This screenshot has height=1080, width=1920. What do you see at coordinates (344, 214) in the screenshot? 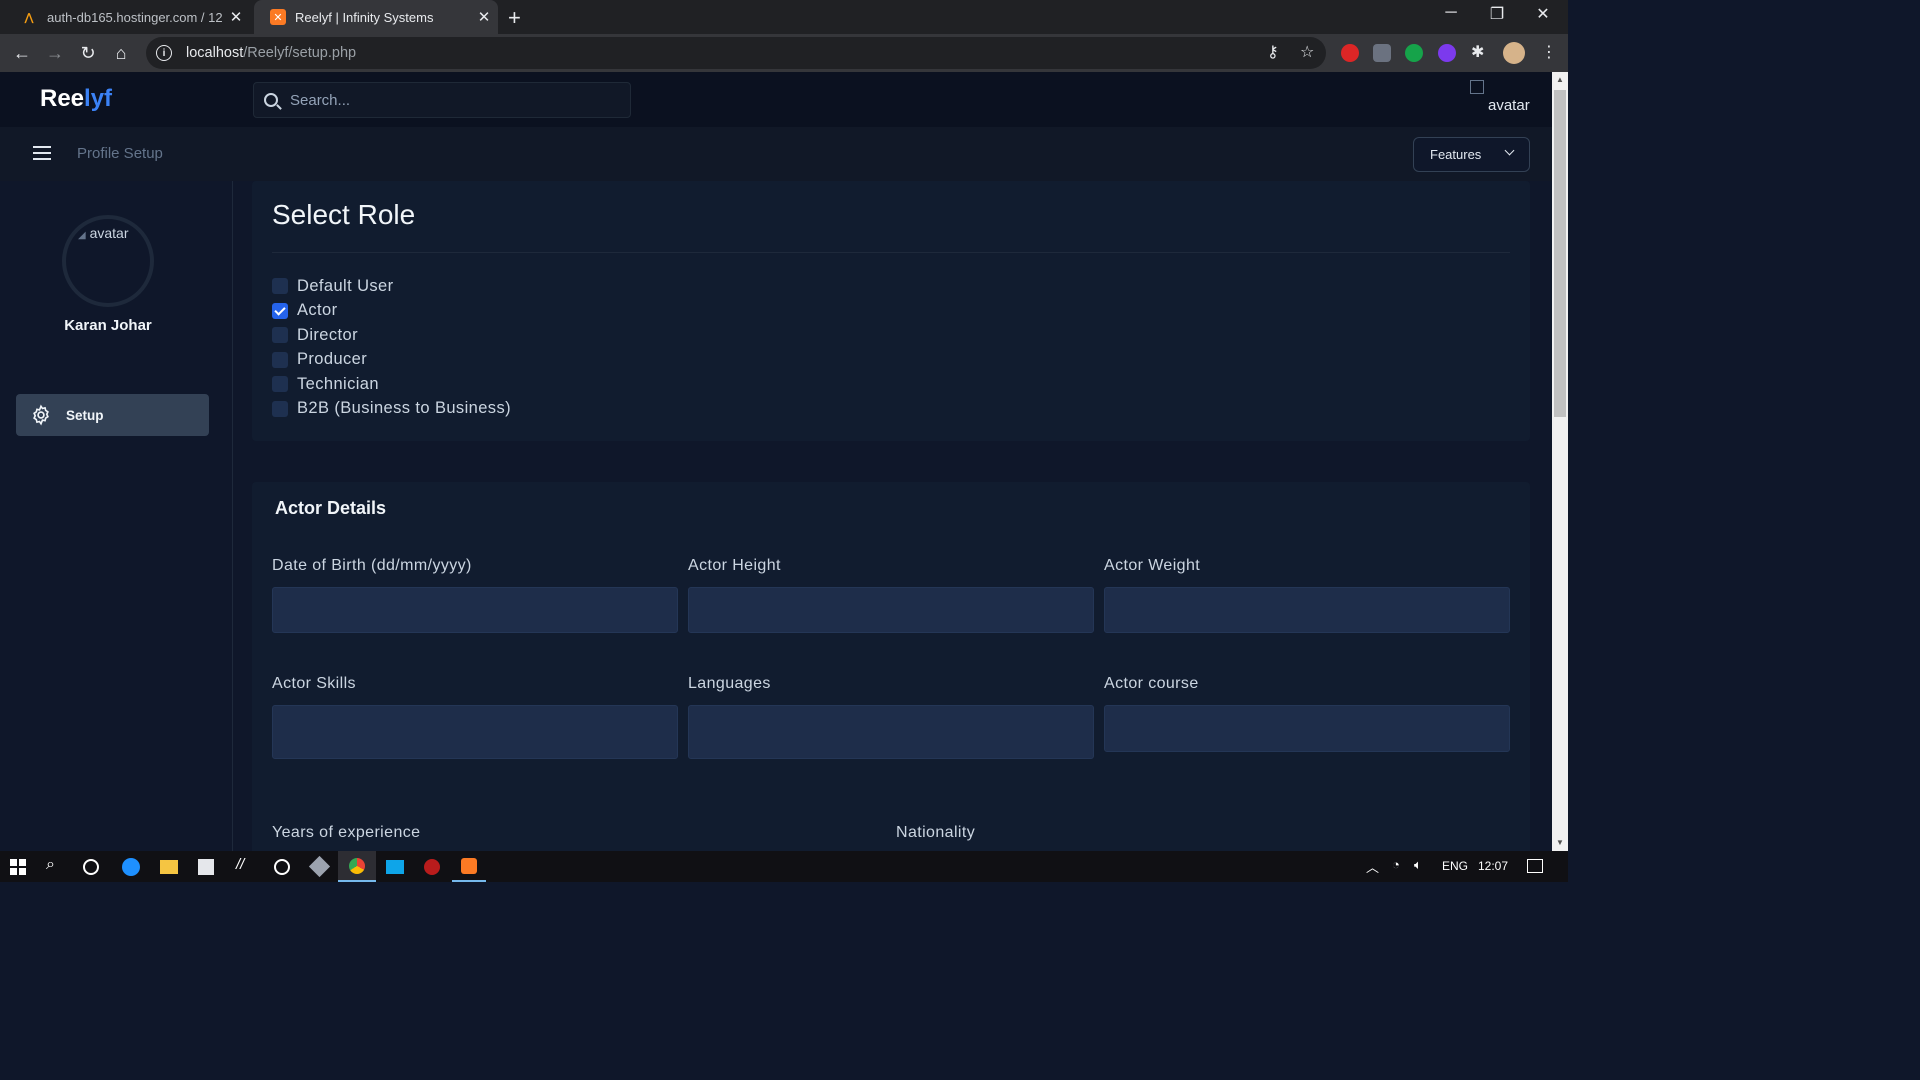
I see `role-section-title: Select Role` at bounding box center [344, 214].